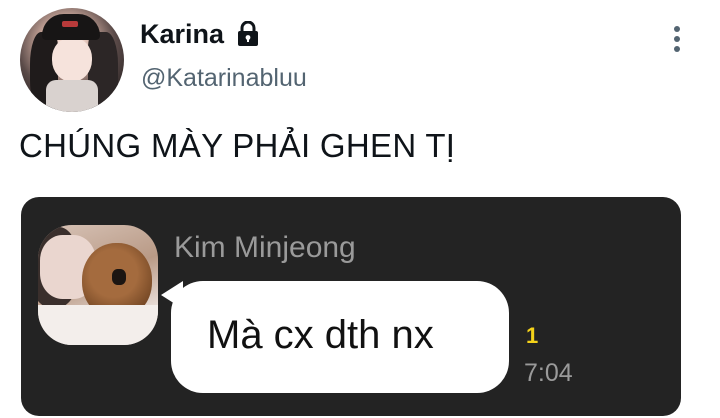  What do you see at coordinates (72, 96) in the screenshot?
I see `avatar-top` at bounding box center [72, 96].